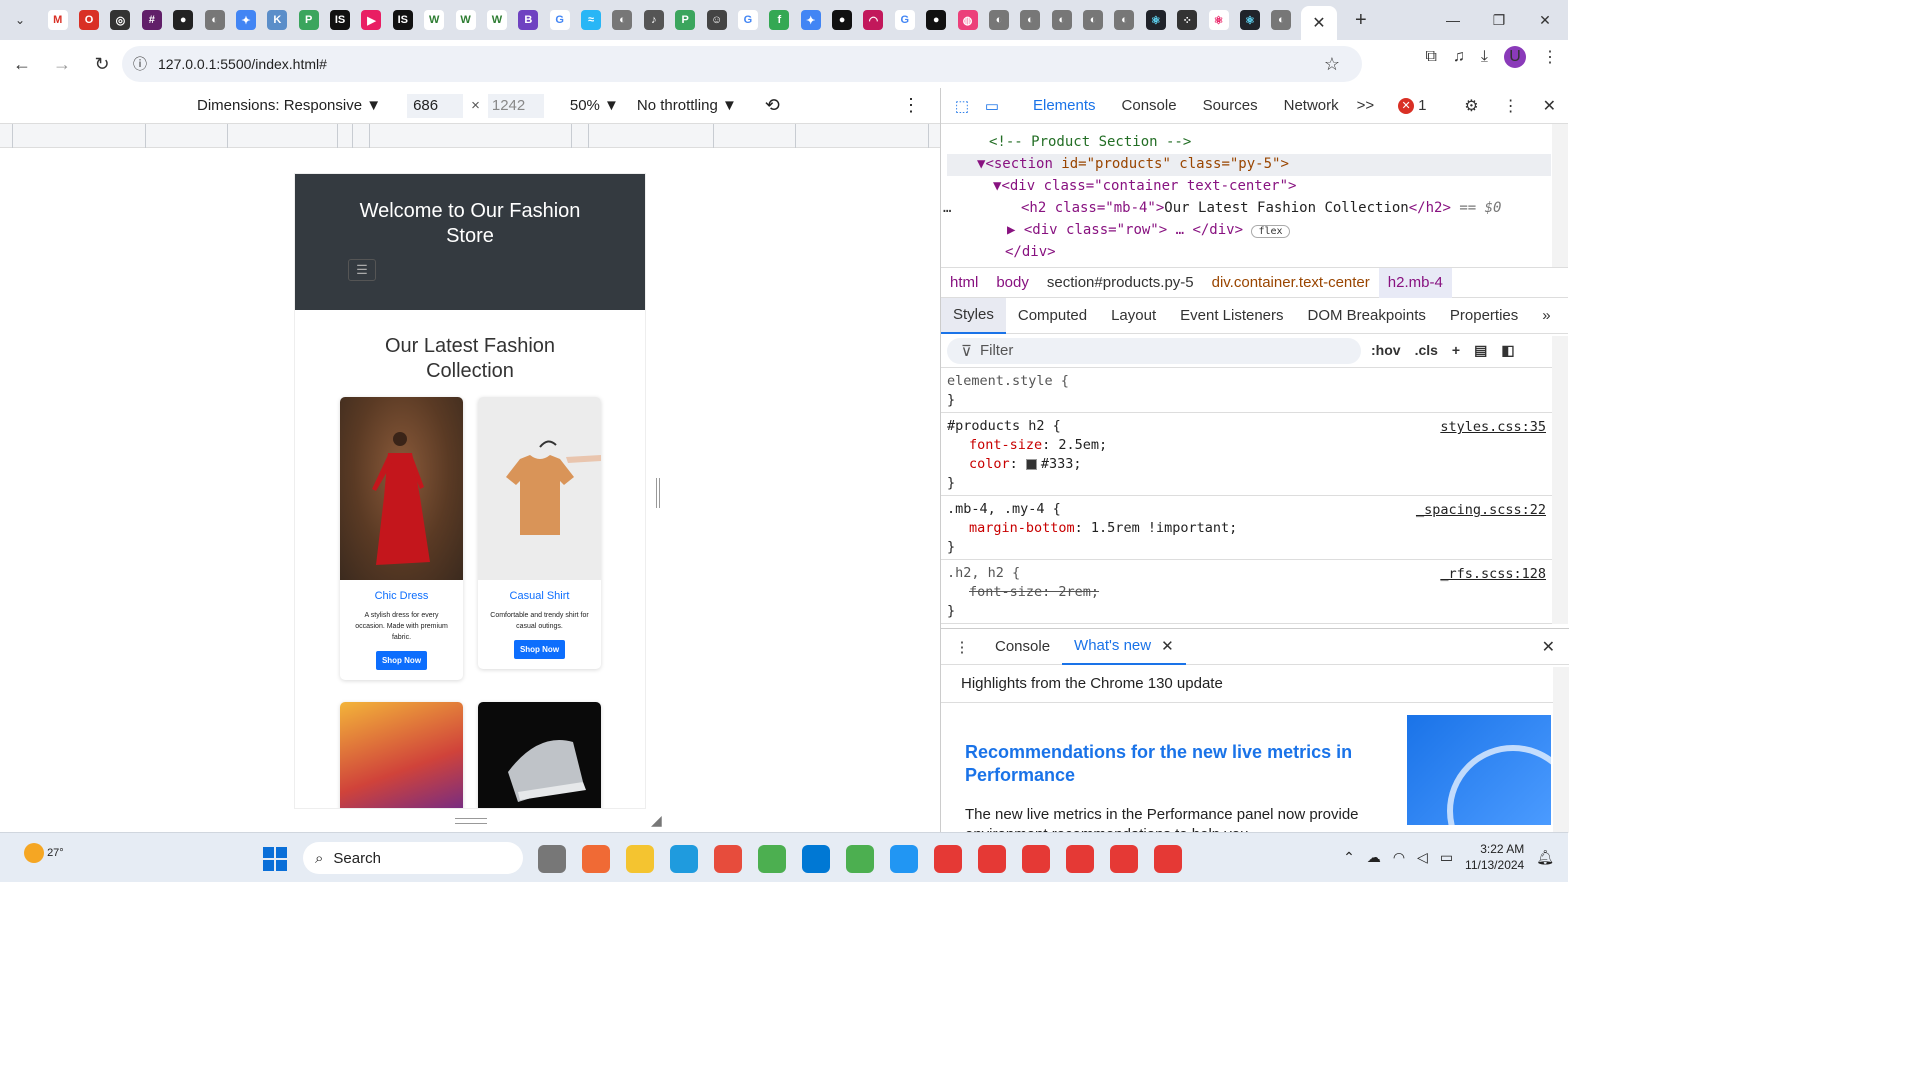 Image resolution: width=1920 pixels, height=1080 pixels. What do you see at coordinates (992, 106) in the screenshot?
I see `device-toggle-icon: ▭` at bounding box center [992, 106].